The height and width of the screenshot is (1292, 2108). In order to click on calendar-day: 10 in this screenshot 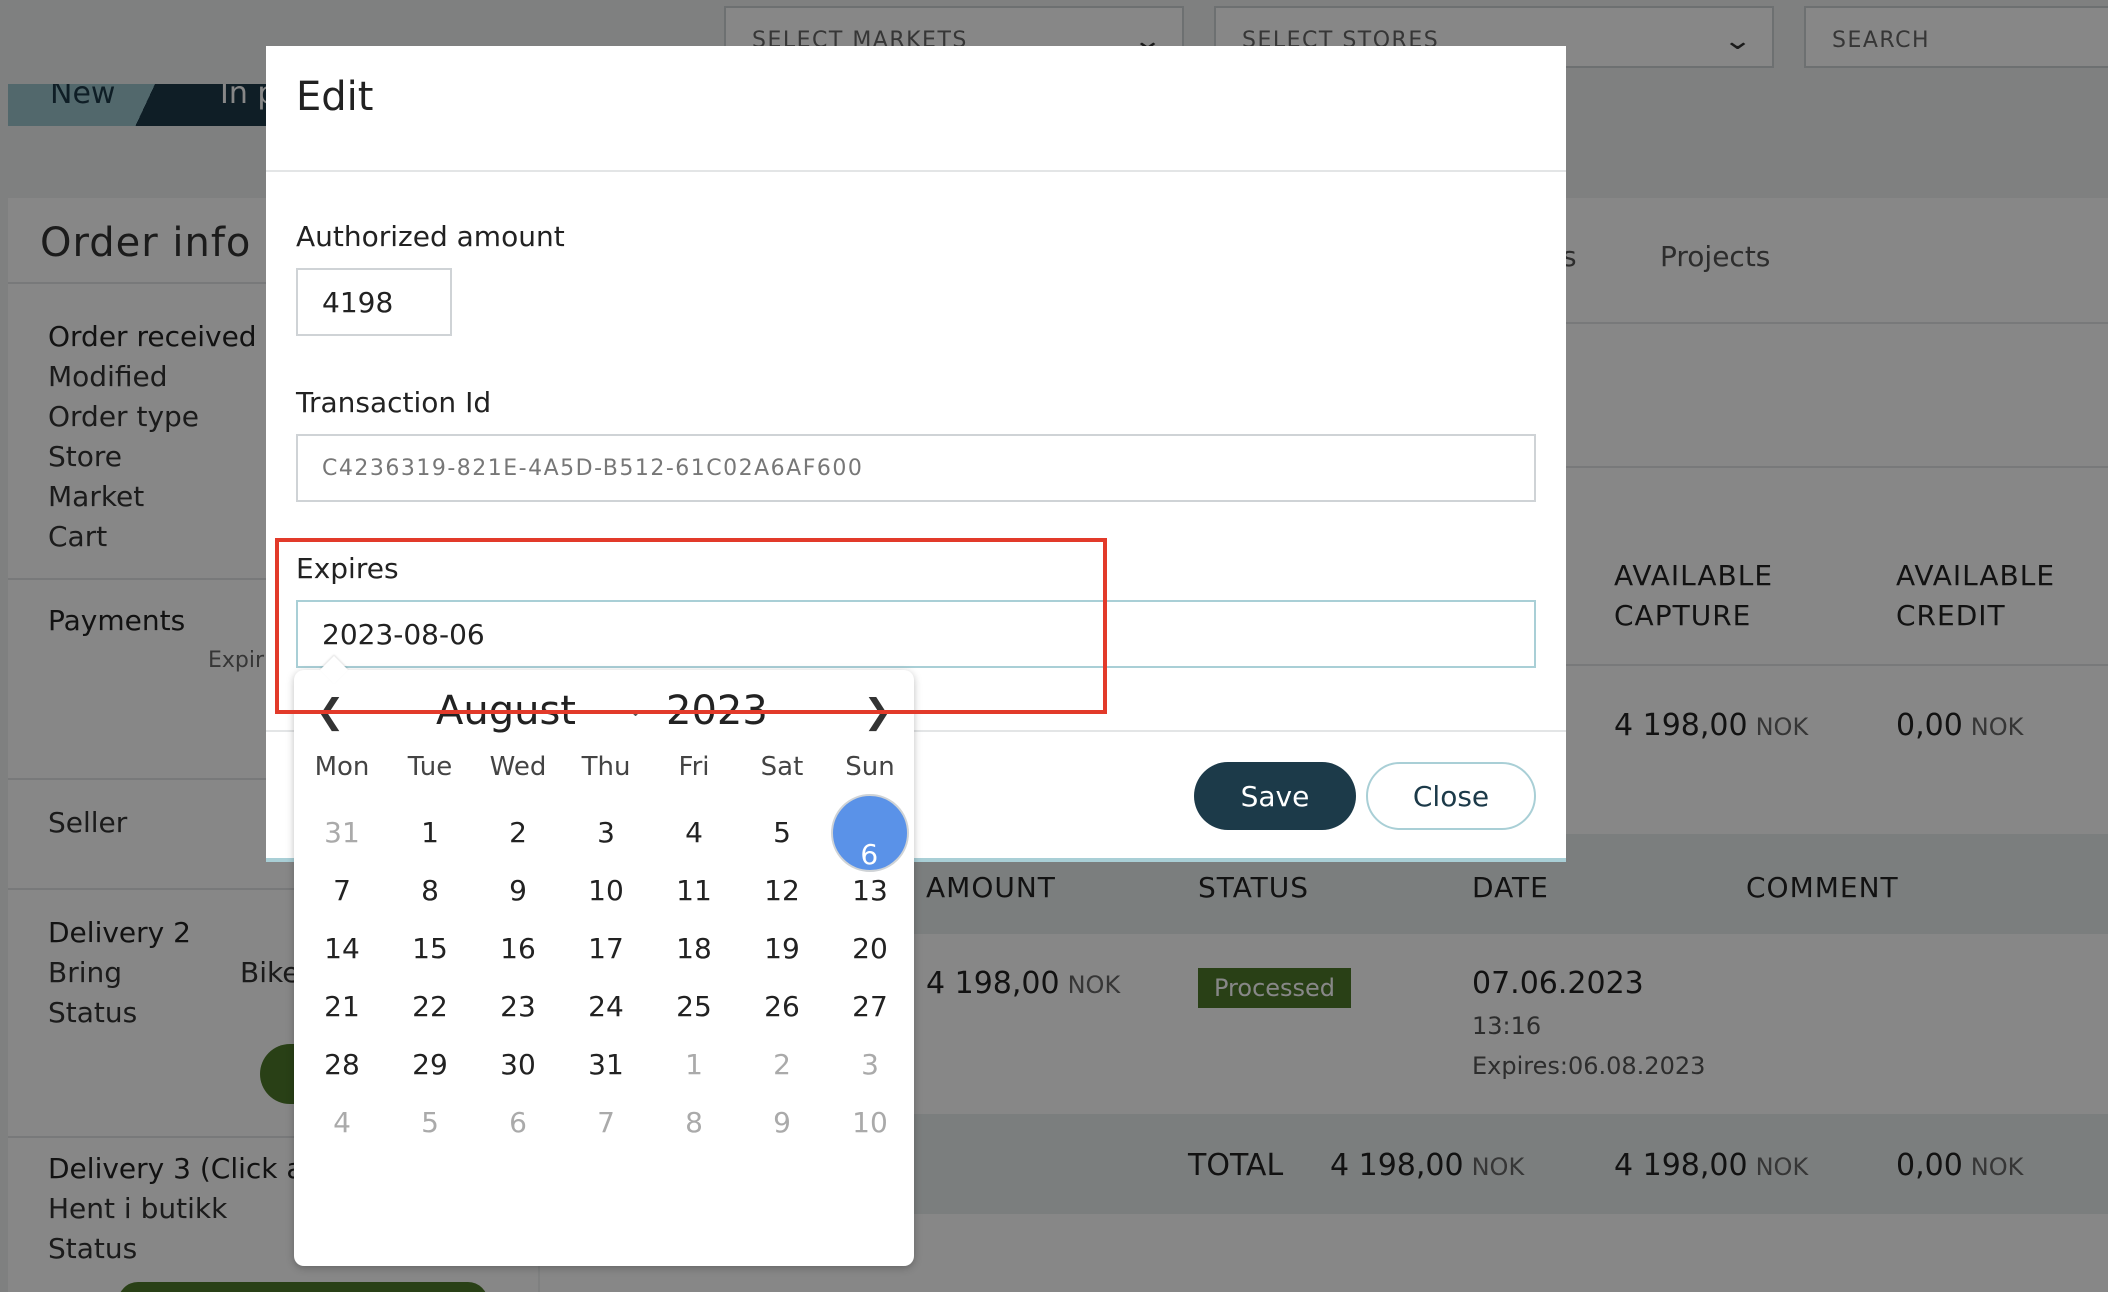, I will do `click(870, 1123)`.